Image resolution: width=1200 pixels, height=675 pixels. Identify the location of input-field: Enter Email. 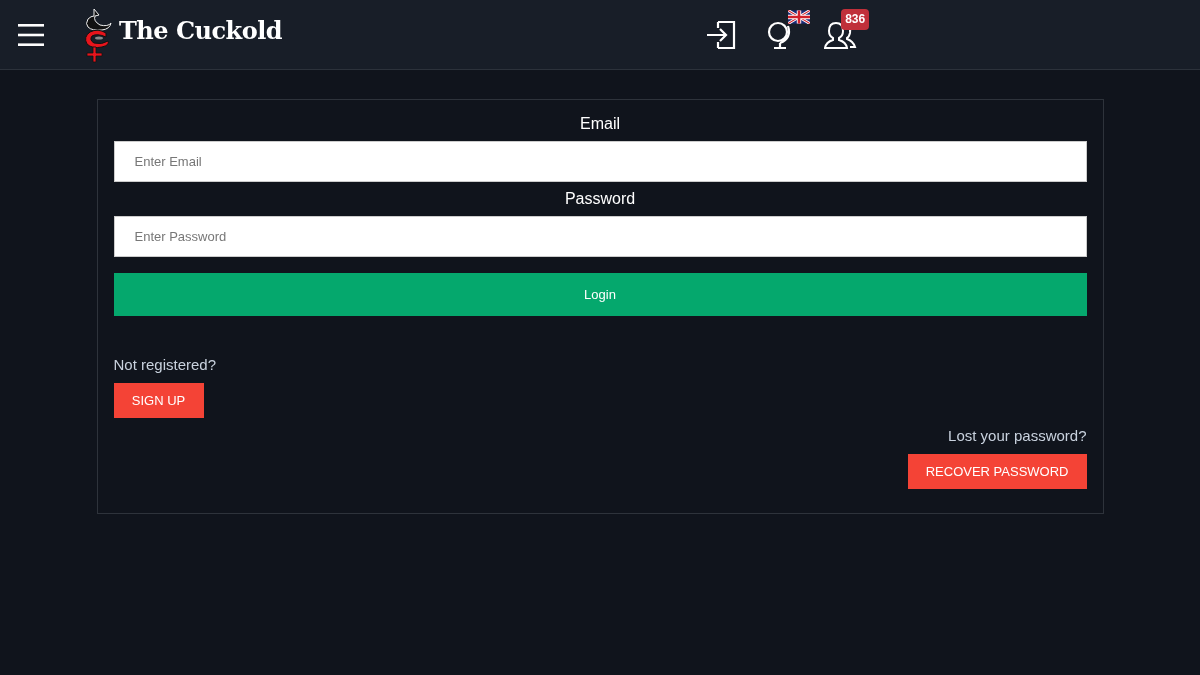
(600, 161).